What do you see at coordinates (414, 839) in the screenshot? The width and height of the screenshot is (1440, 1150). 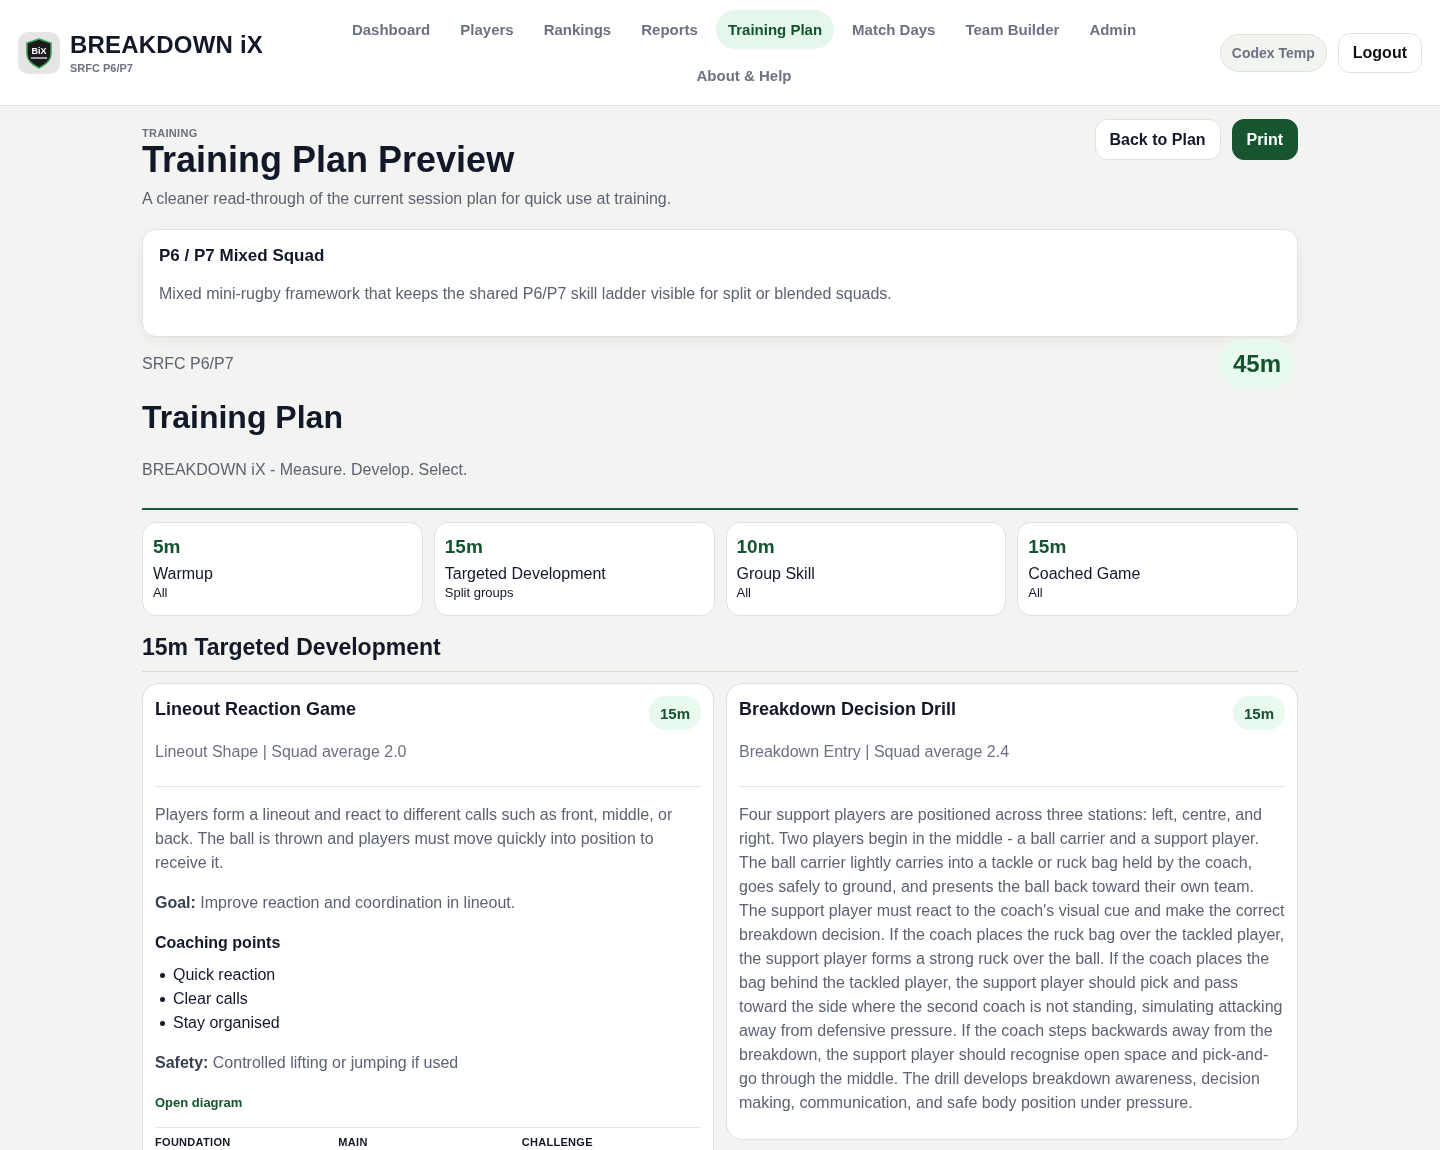 I see `drill-description: Players form a lineout and react to different calls such as front, middle, or back. The ball is thrown and players must move quickly into position to receive it.` at bounding box center [414, 839].